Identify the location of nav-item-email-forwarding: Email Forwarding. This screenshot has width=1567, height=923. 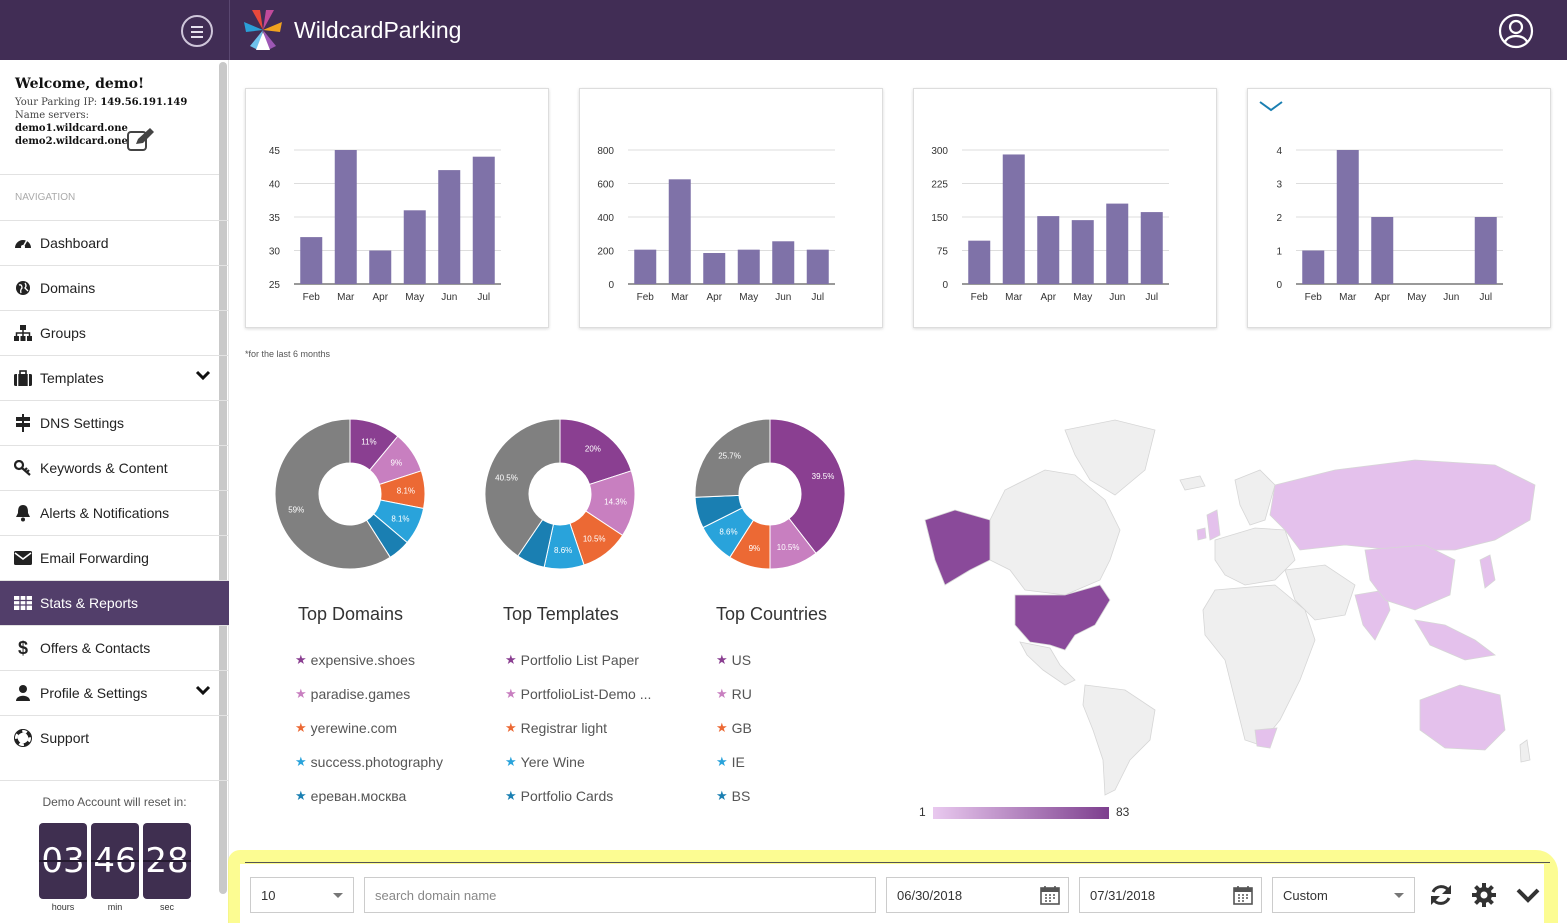
(114, 557).